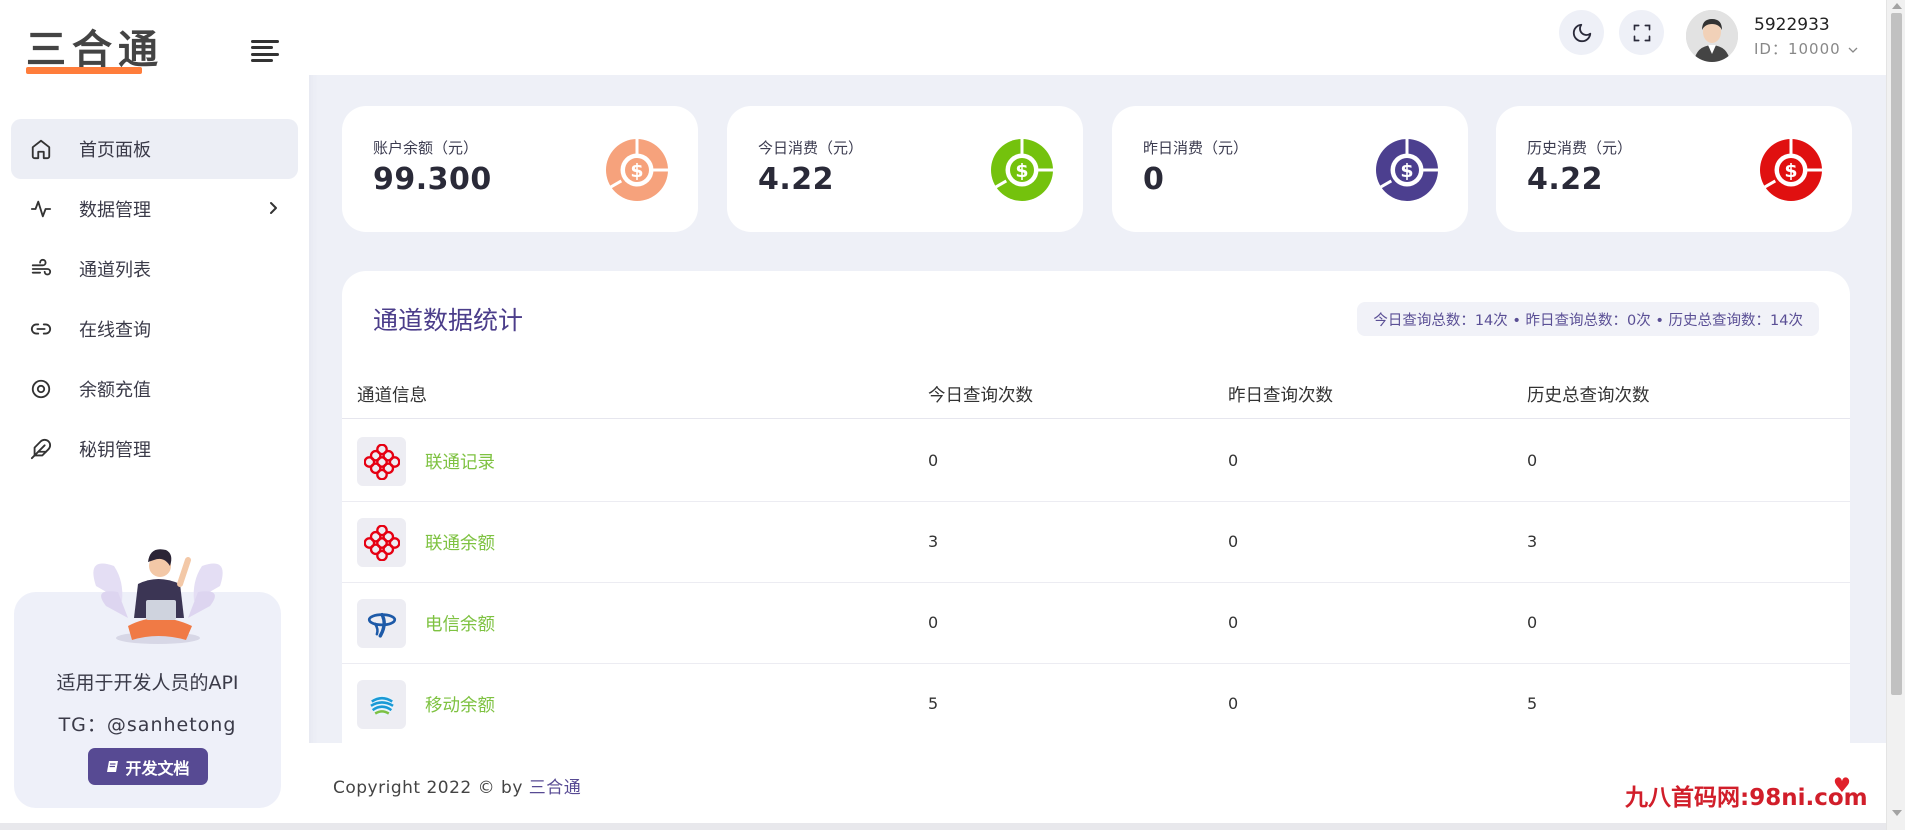  I want to click on sidebar-item-recharge: 余额充值, so click(154, 389).